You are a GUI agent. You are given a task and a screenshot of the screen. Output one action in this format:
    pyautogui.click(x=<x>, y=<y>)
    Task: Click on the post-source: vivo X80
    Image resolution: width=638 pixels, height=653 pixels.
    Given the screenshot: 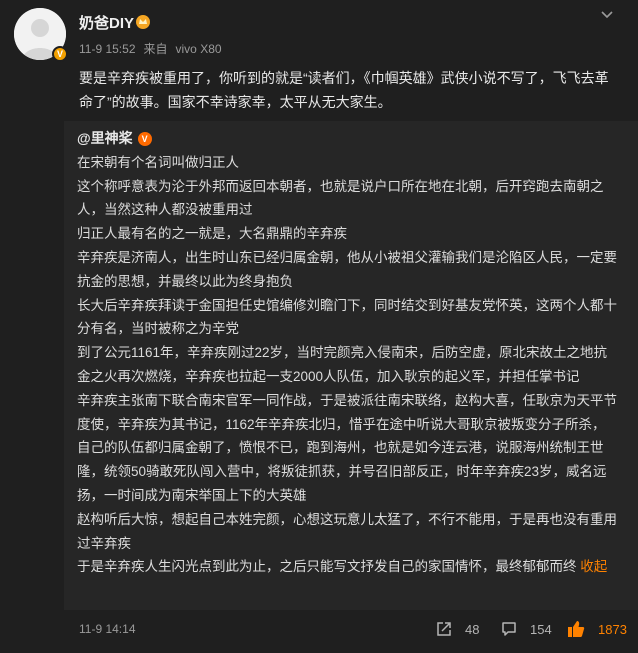 What is the action you would take?
    pyautogui.click(x=198, y=49)
    